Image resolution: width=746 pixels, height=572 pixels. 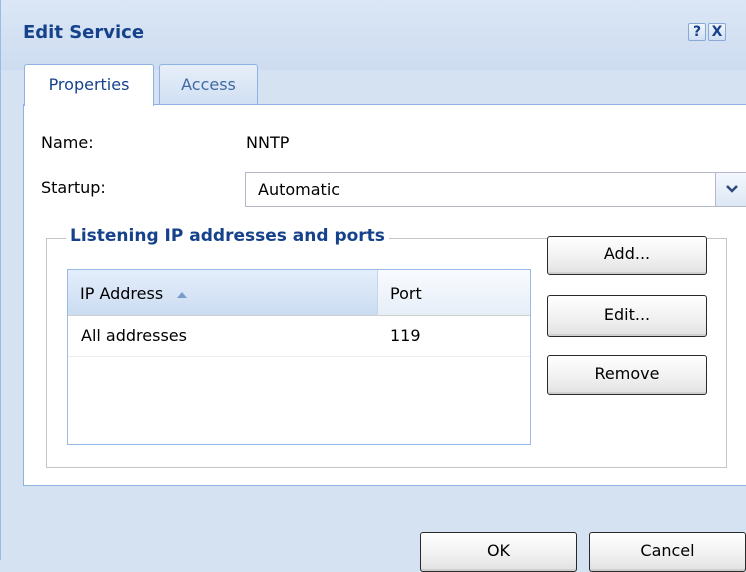 I want to click on startup-select-value: Automatic, so click(x=299, y=189).